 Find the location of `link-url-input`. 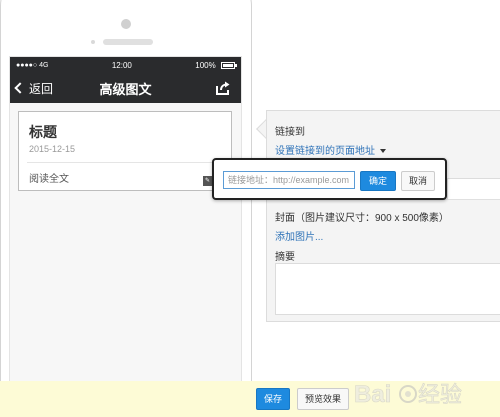

link-url-input is located at coordinates (289, 180).